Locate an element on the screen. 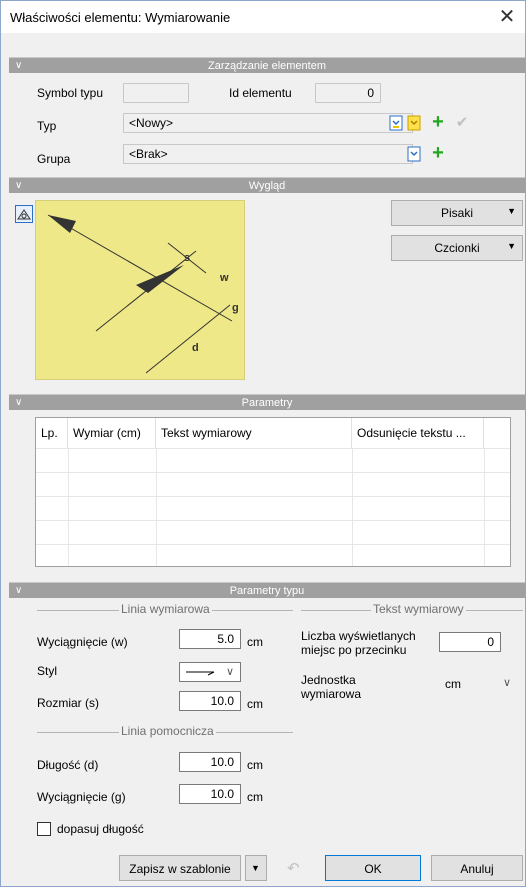 Image resolution: width=526 pixels, height=887 pixels. typ-value: <Nowy> is located at coordinates (151, 123).